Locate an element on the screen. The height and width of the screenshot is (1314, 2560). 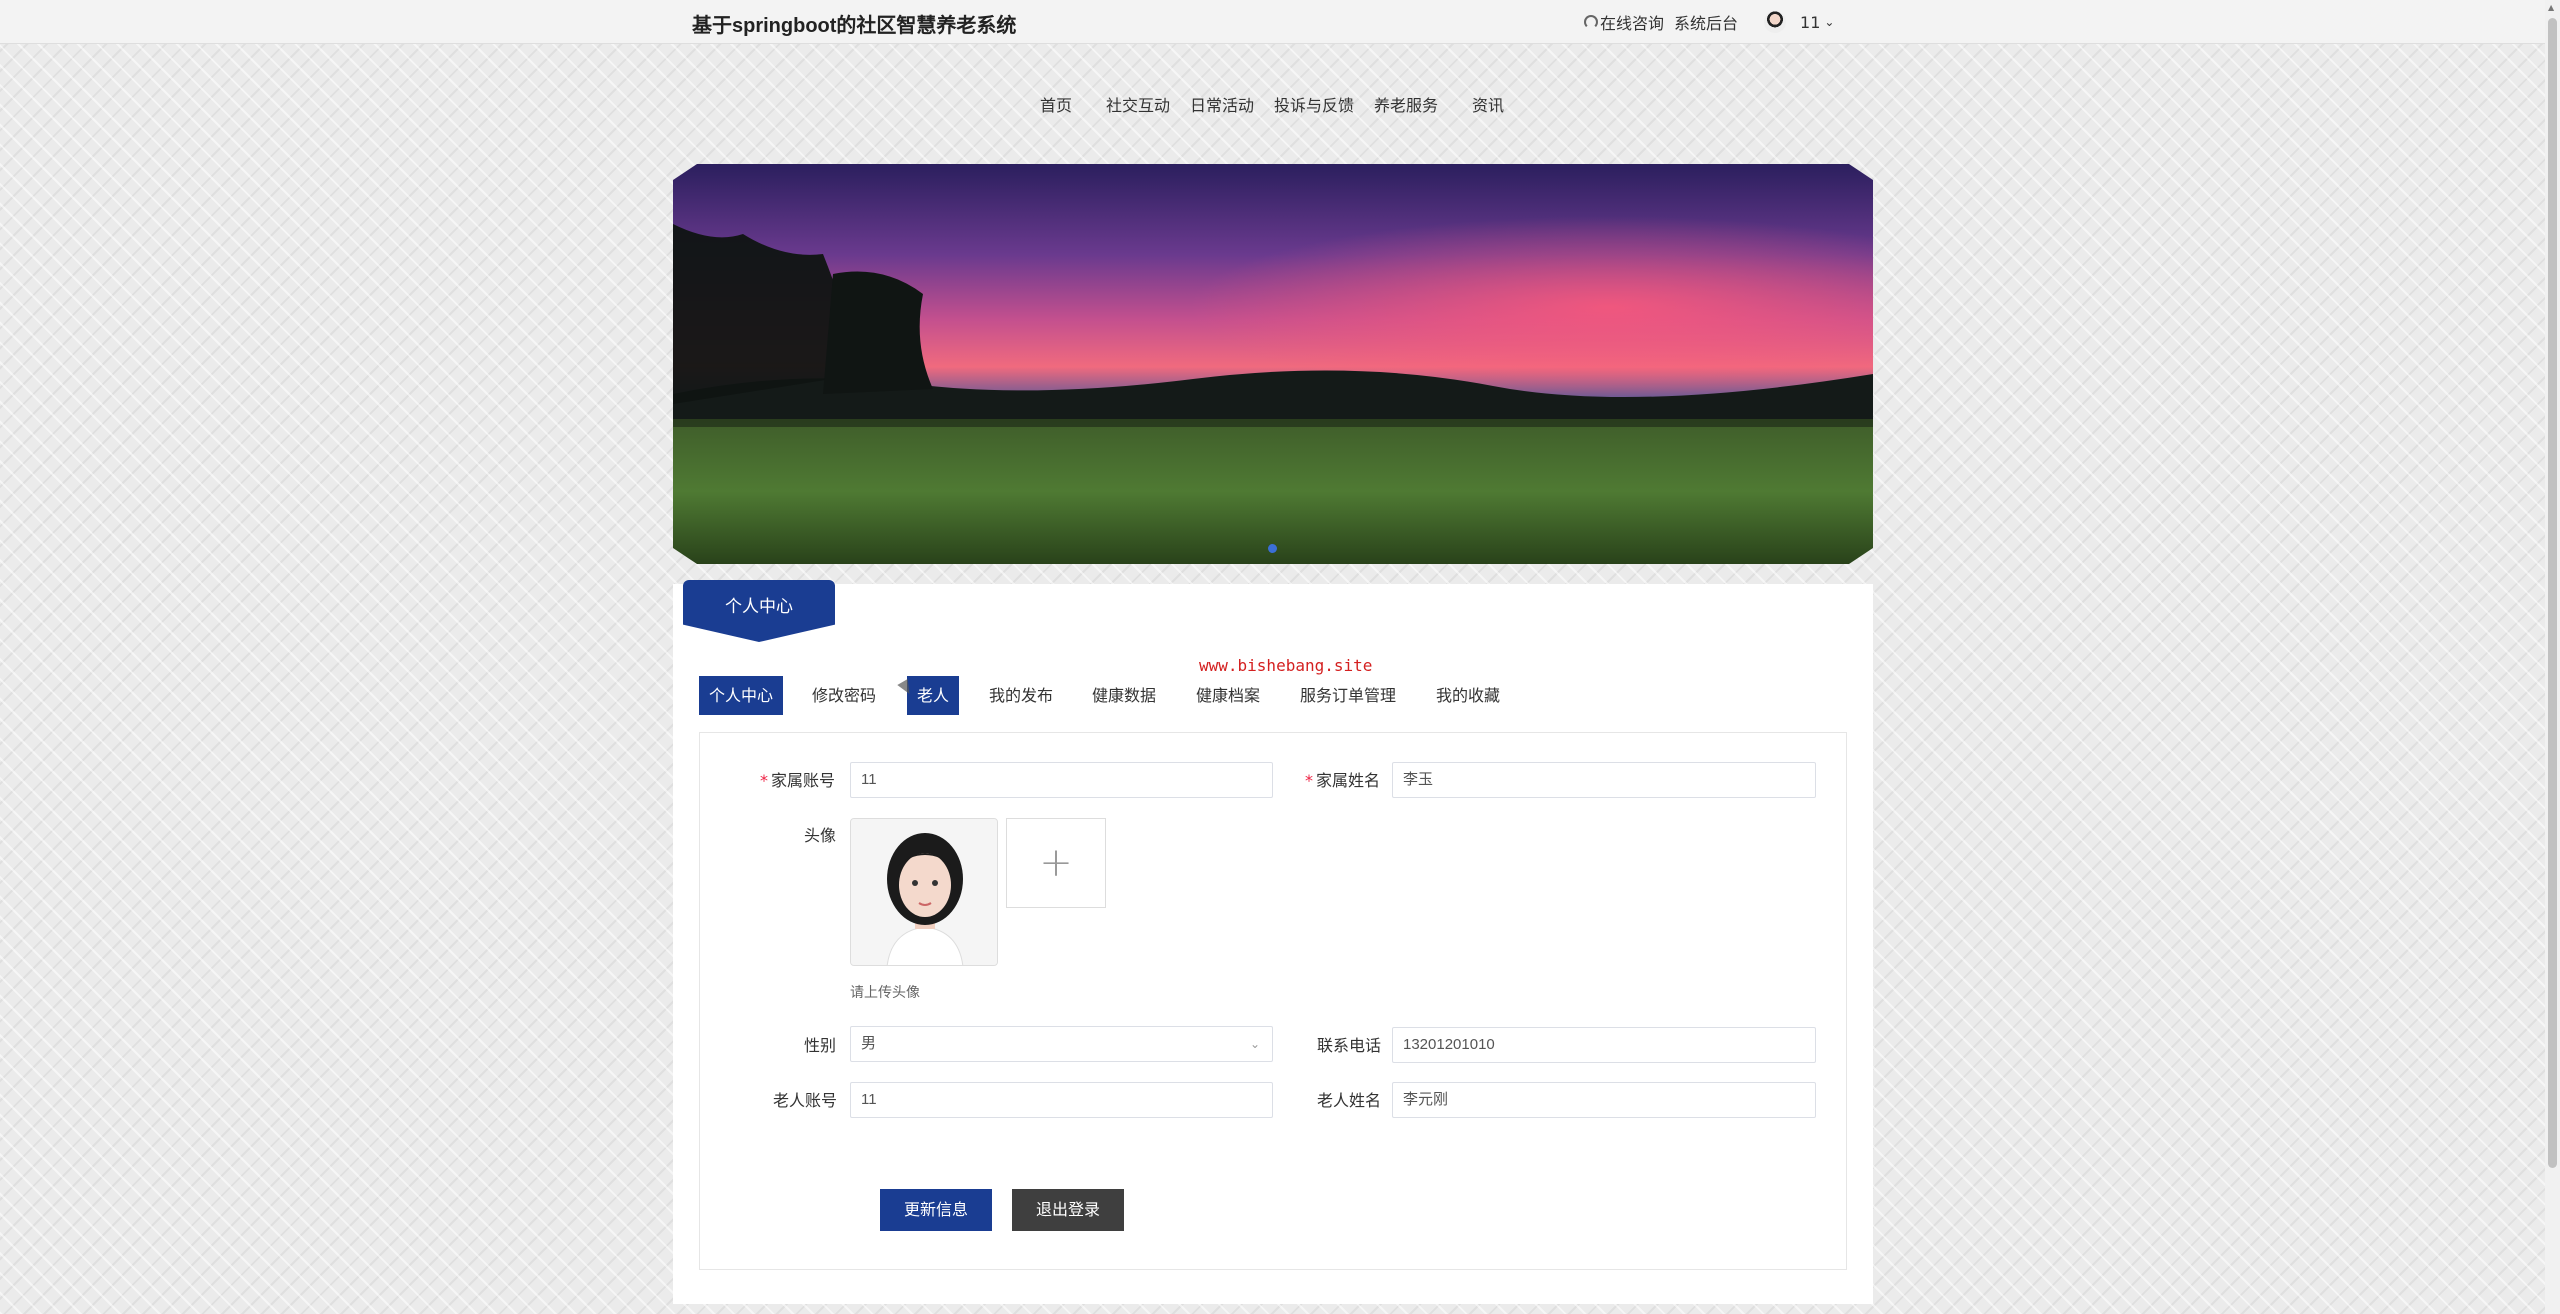
nav-item-feedback: 投诉与反馈 is located at coordinates (1314, 104).